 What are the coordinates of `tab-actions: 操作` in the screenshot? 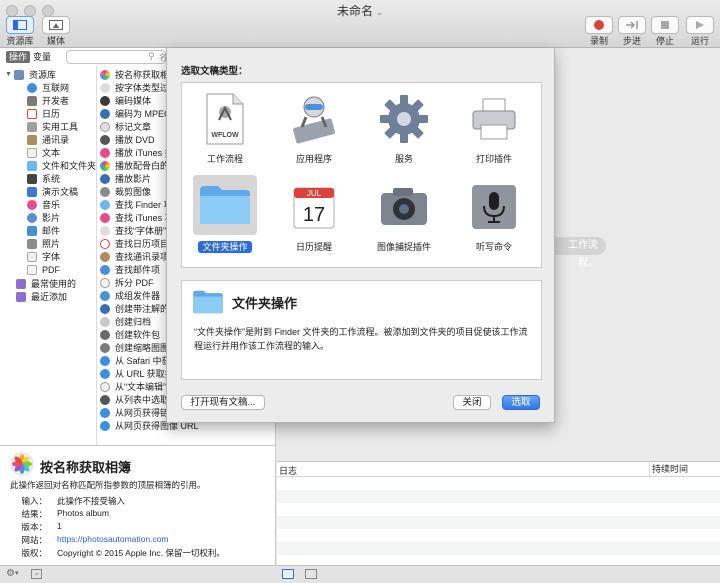 It's located at (18, 57).